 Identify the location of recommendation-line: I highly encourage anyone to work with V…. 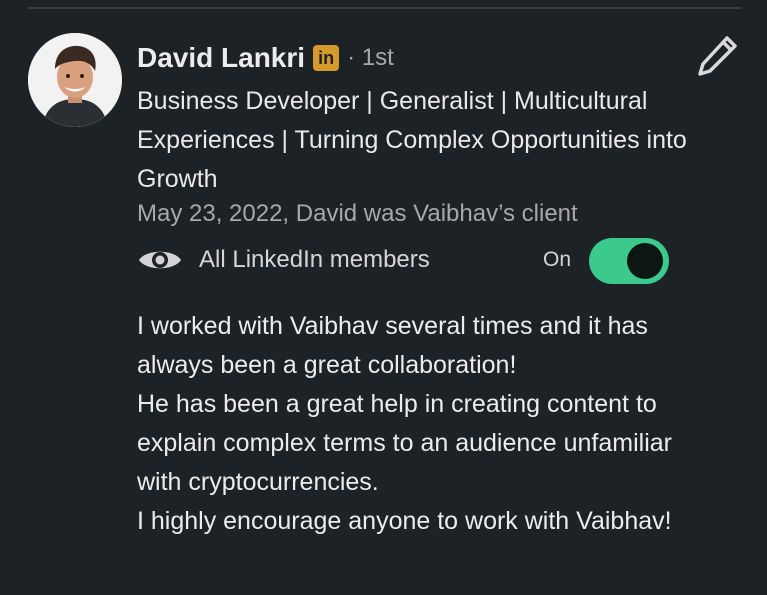
(404, 521).